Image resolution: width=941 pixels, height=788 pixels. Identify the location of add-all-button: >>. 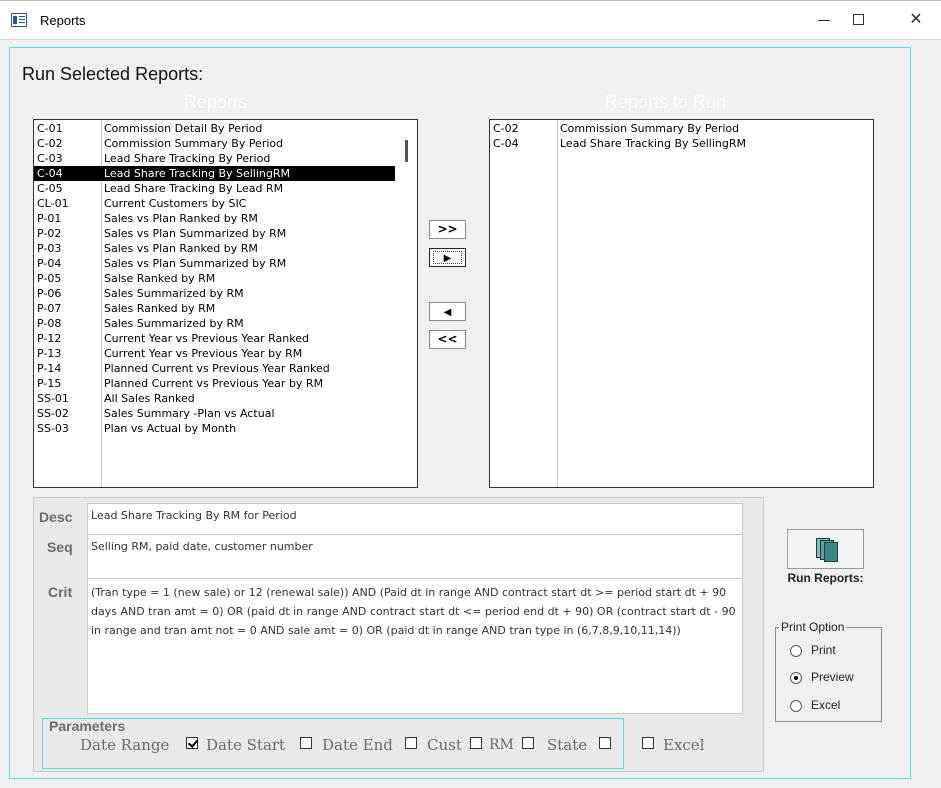
(447, 229).